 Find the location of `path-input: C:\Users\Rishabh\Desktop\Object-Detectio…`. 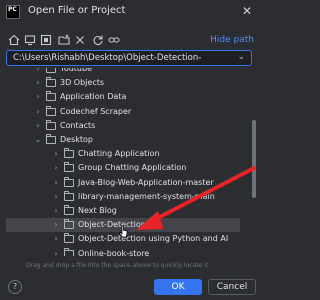

path-input: C:\Users\Rishabh\Desktop\Object-Detectio… is located at coordinates (129, 58).